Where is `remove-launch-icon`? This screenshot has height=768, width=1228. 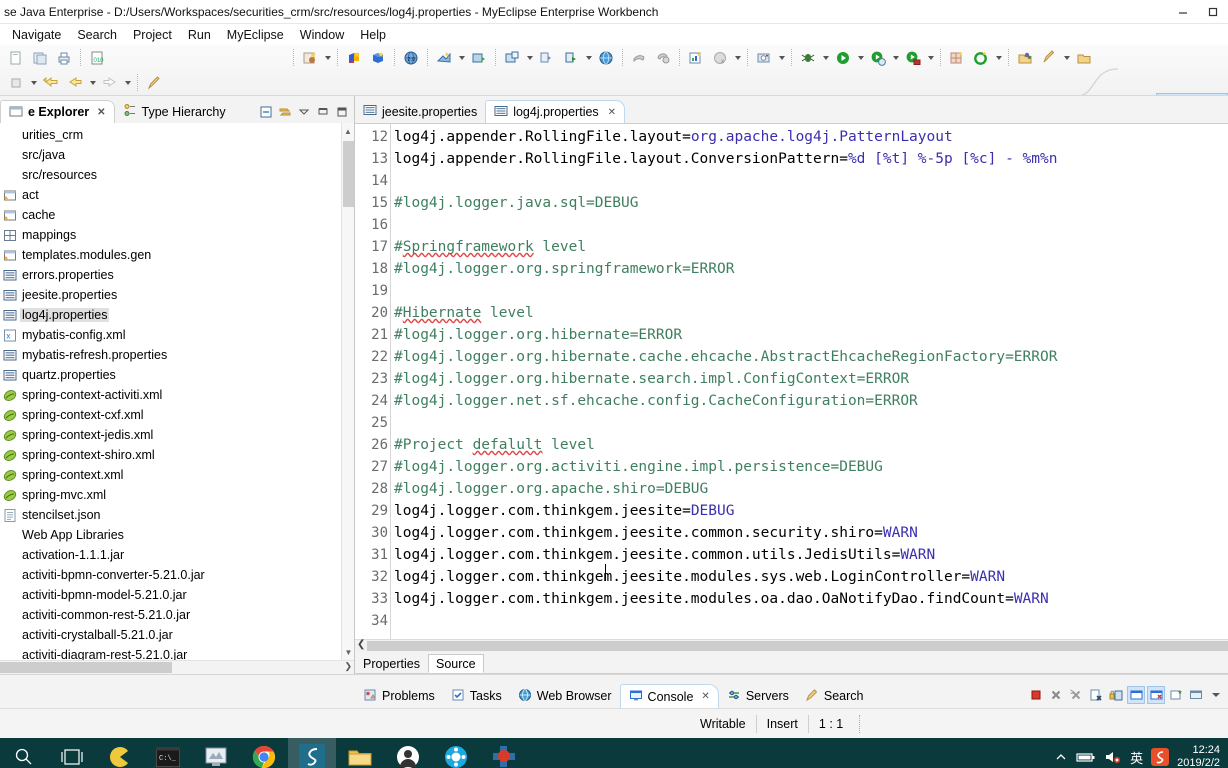 remove-launch-icon is located at coordinates (1056, 695).